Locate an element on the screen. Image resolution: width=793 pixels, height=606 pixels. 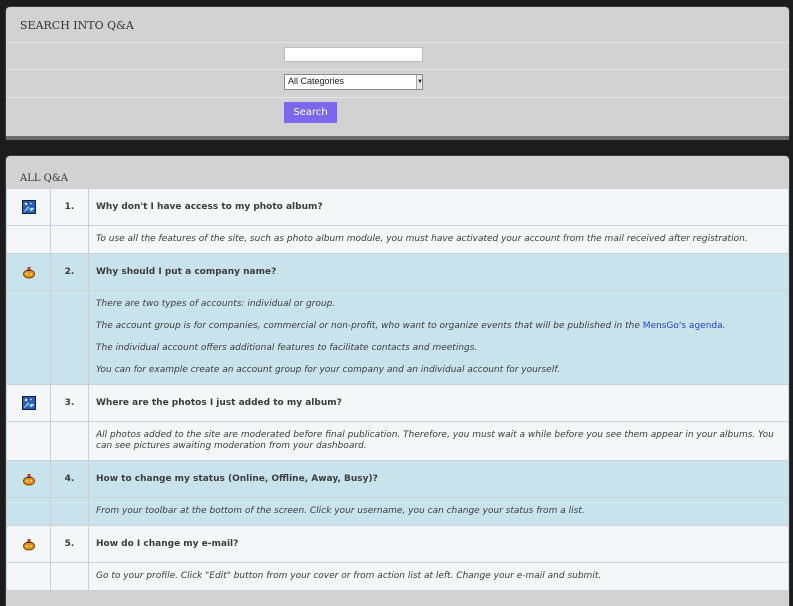
question-row: 2. Why should I put a company name? is located at coordinates (397, 272).